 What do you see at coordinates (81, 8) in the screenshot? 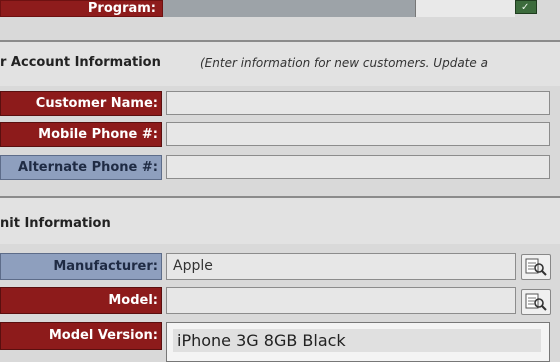
I see `program-label: Program:` at bounding box center [81, 8].